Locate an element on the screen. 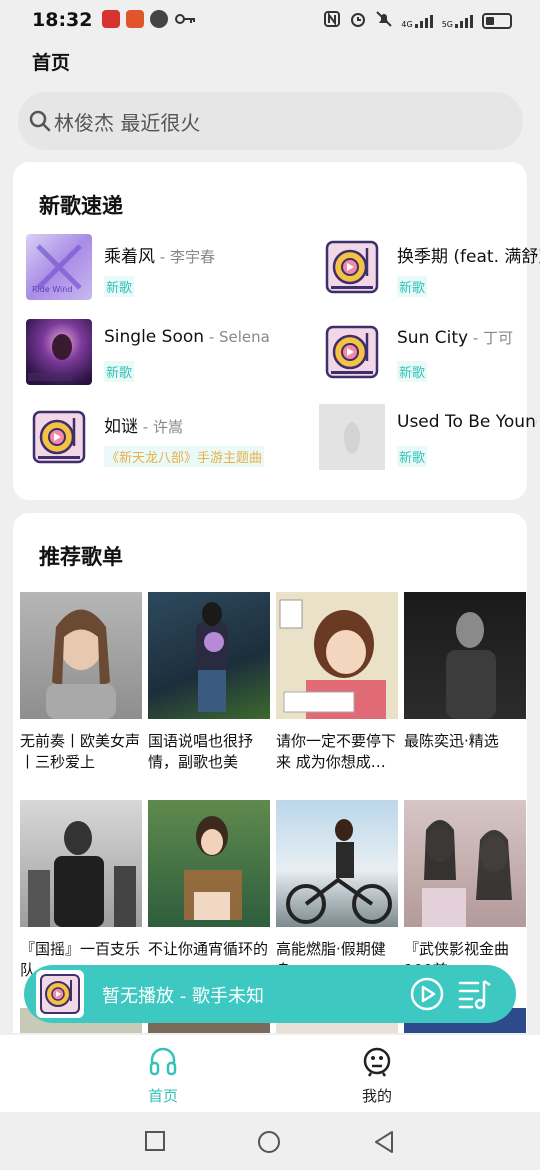 Image resolution: width=540 pixels, height=1170 pixels. song-name: Single Soon is located at coordinates (154, 337).